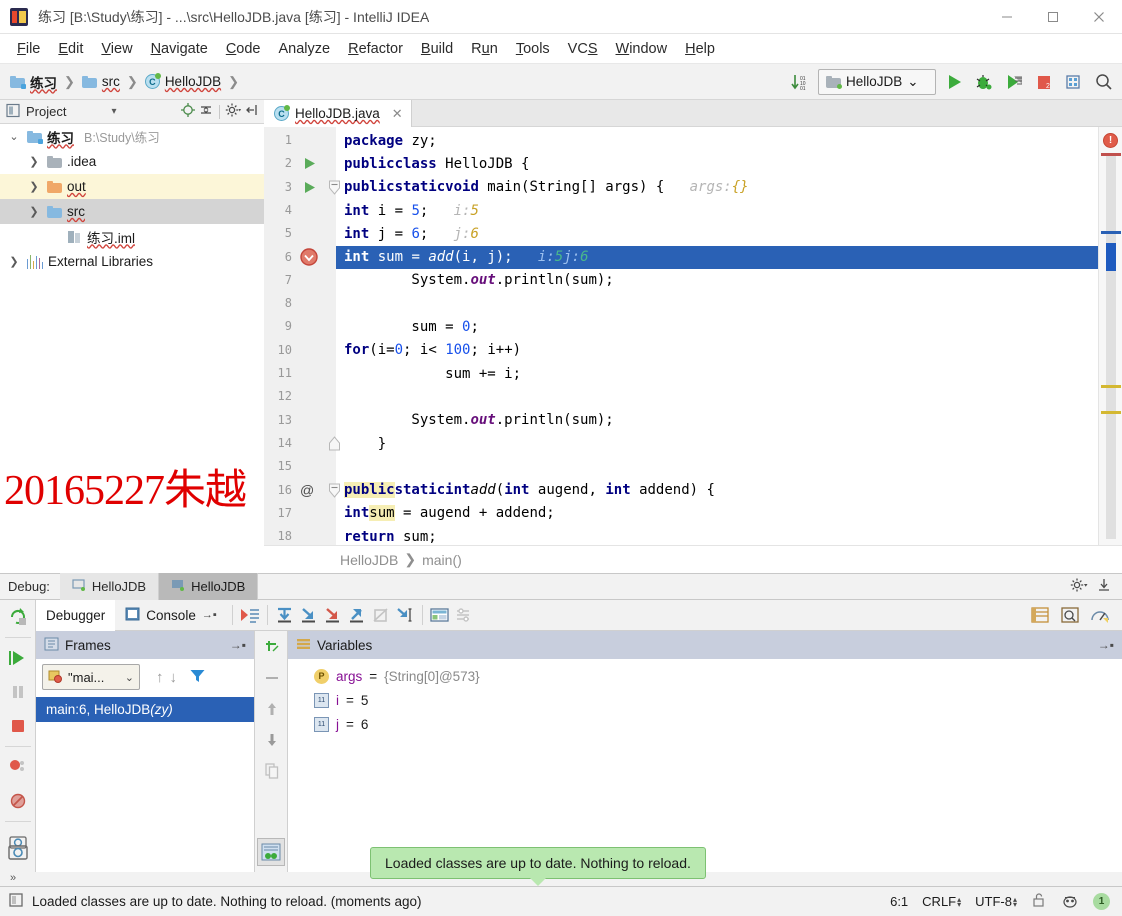 The width and height of the screenshot is (1122, 916). What do you see at coordinates (197, 677) in the screenshot?
I see `filter-icon` at bounding box center [197, 677].